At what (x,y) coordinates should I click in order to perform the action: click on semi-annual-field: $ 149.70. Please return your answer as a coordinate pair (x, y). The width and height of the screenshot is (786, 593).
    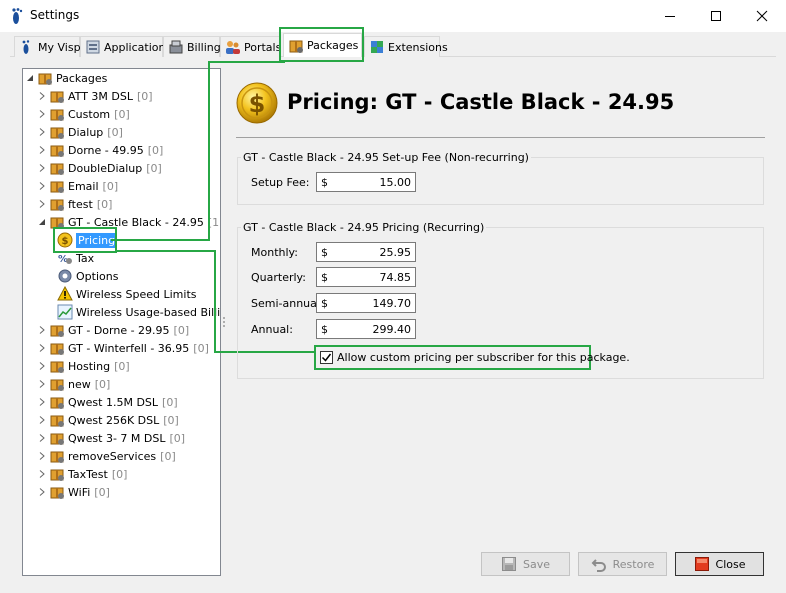
    Looking at the image, I should click on (366, 303).